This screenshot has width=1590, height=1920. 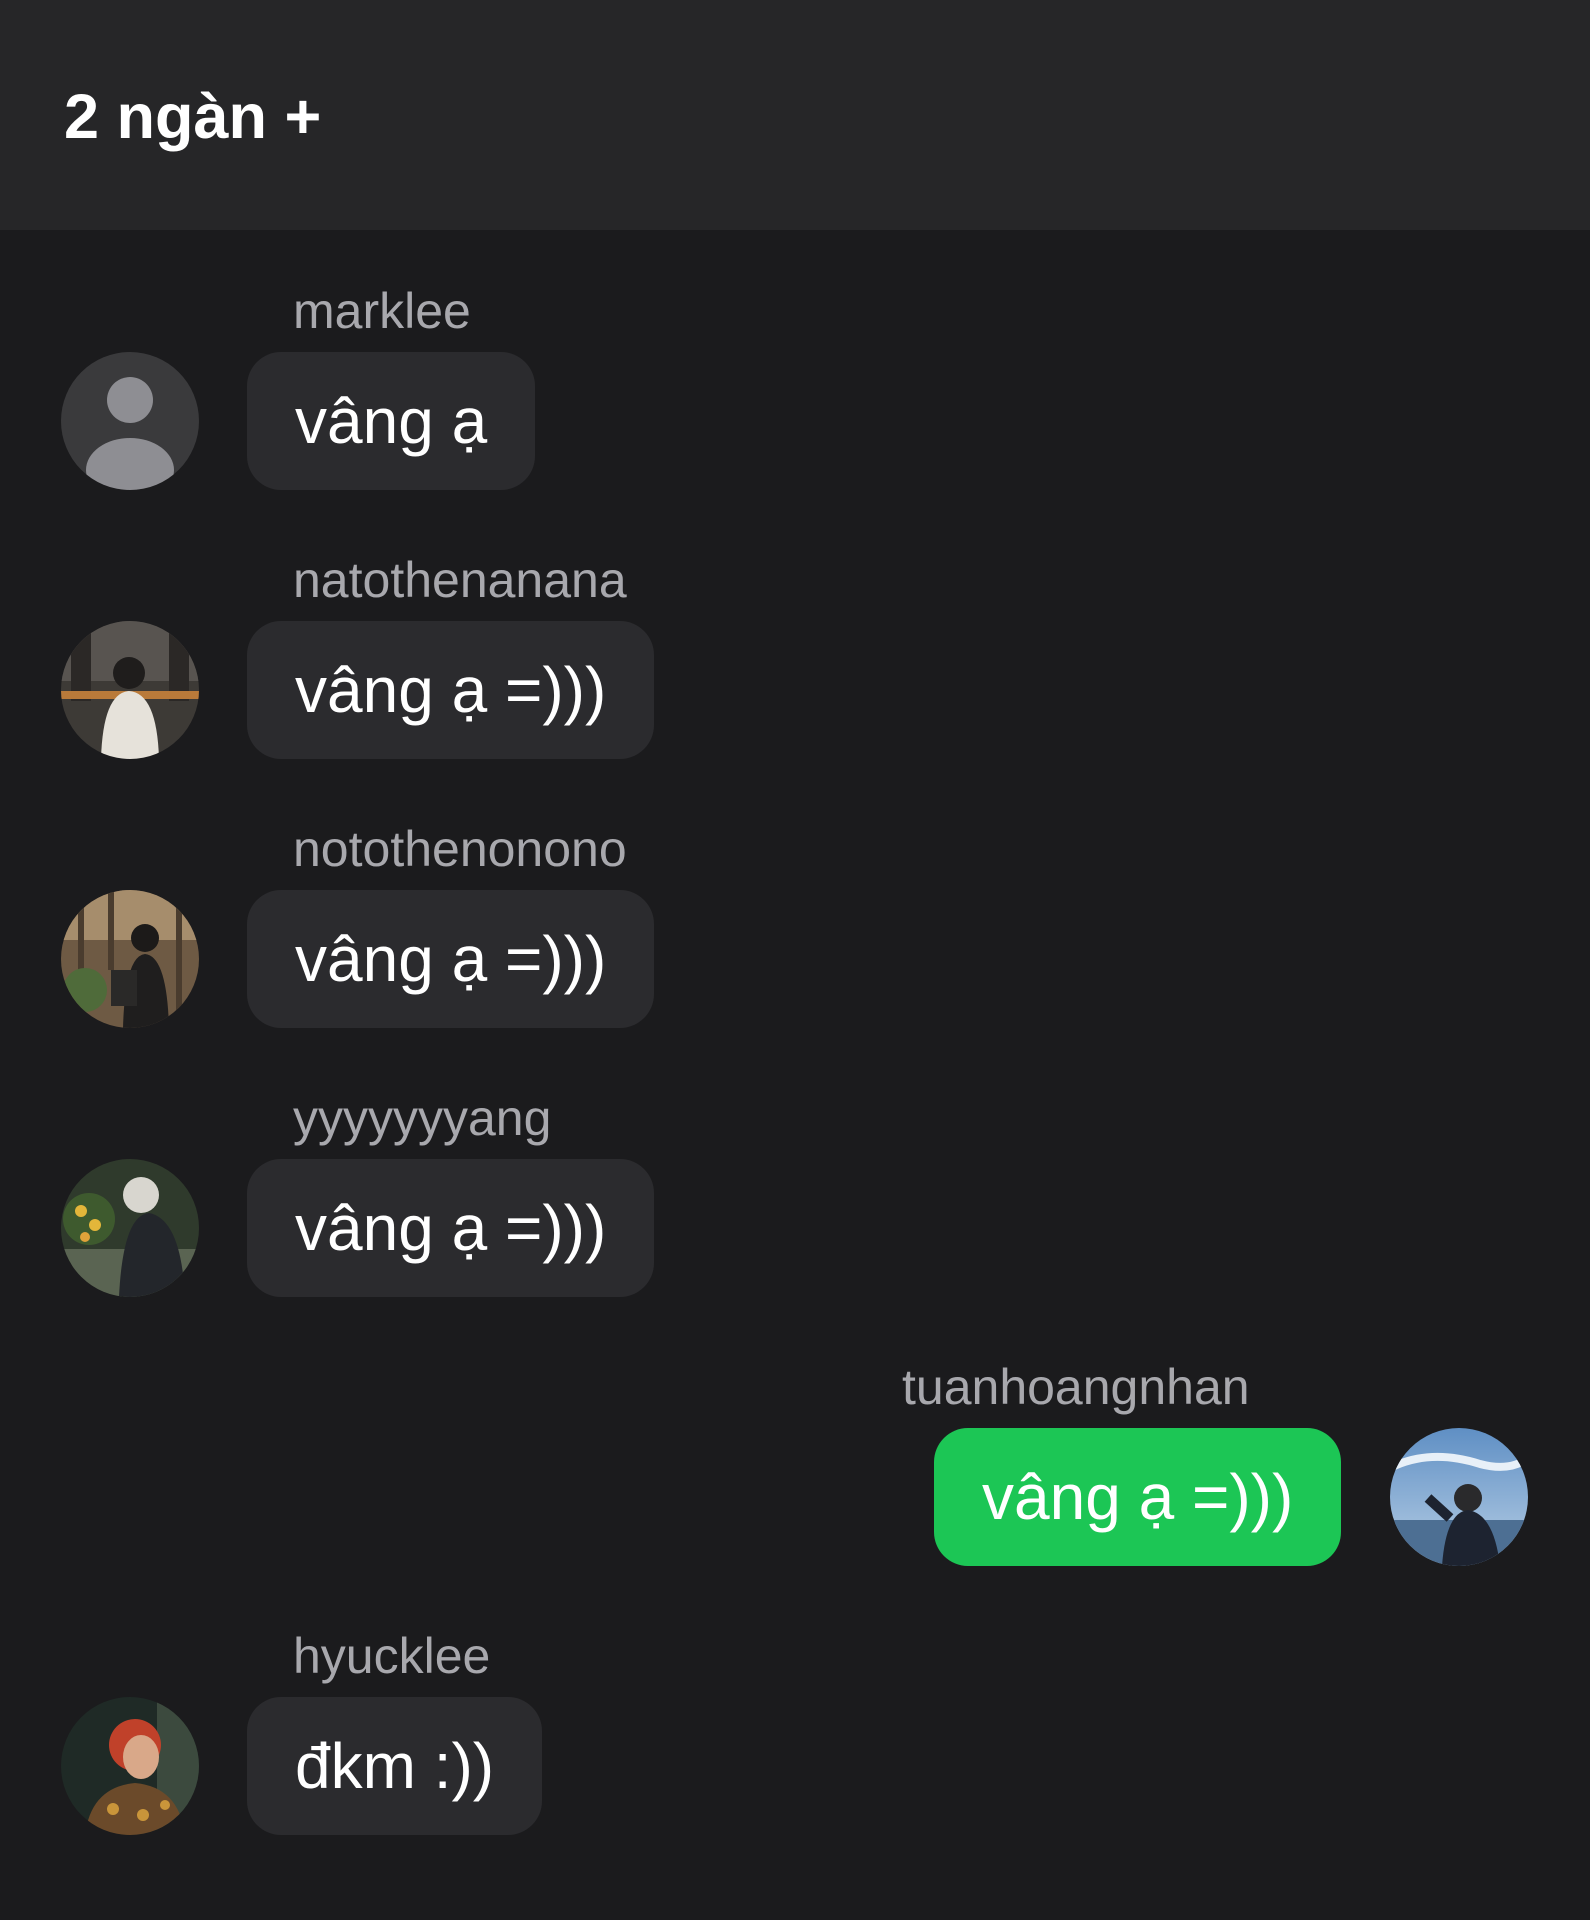 I want to click on message-row: notothenonono vâng ạ =))), so click(x=795, y=948).